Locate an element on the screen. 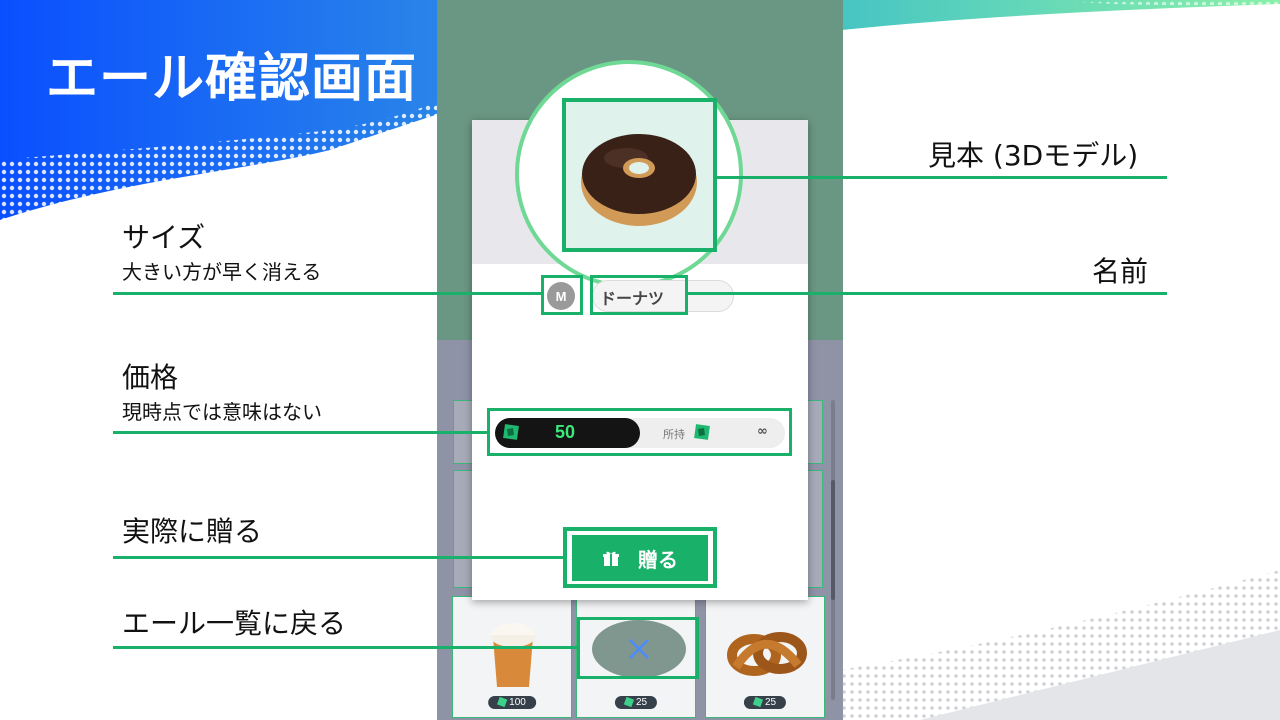 The height and width of the screenshot is (720, 1280). back-callout-line is located at coordinates (345, 647).